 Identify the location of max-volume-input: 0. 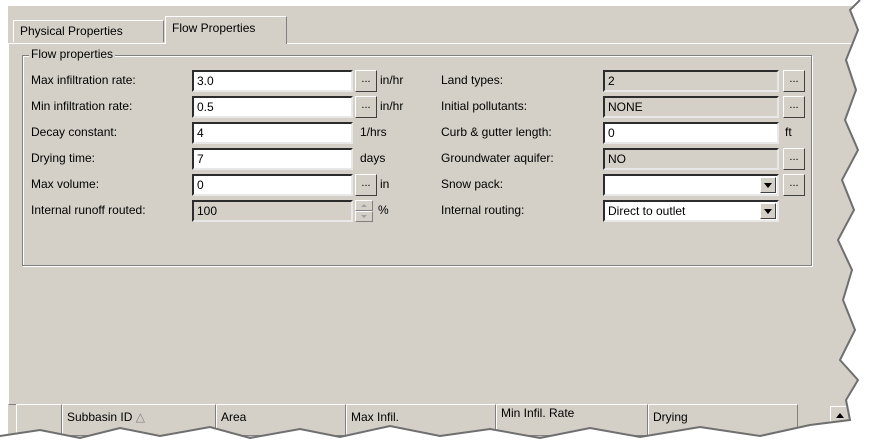
(272, 185).